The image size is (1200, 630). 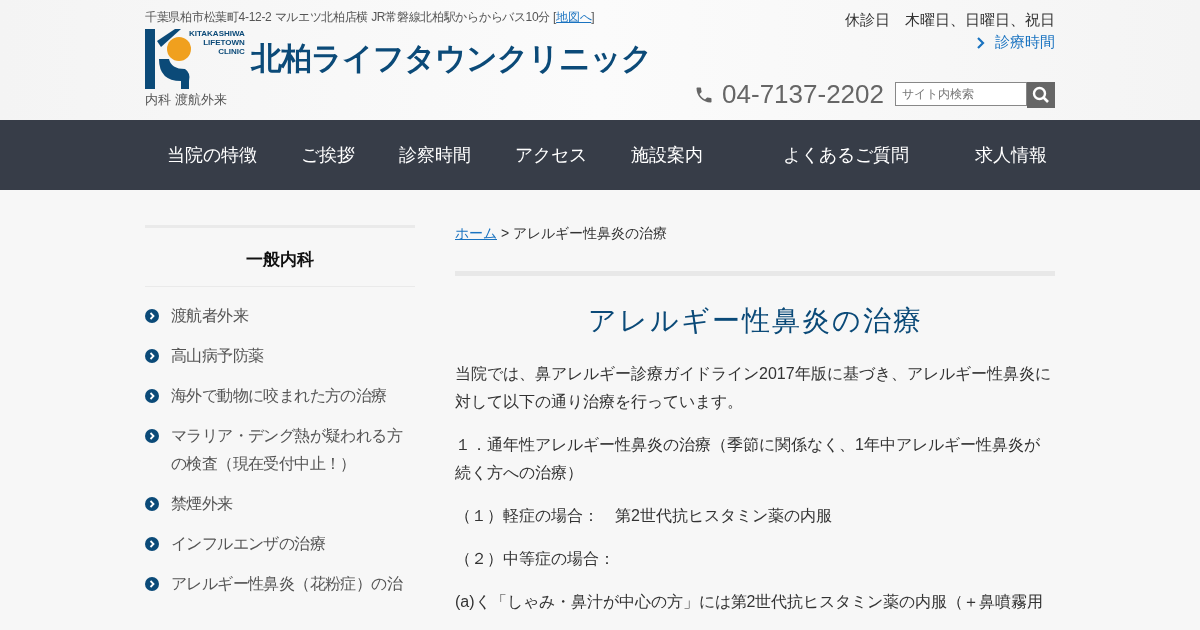 What do you see at coordinates (836, 155) in the screenshot?
I see `nav-link: よくあるご質問` at bounding box center [836, 155].